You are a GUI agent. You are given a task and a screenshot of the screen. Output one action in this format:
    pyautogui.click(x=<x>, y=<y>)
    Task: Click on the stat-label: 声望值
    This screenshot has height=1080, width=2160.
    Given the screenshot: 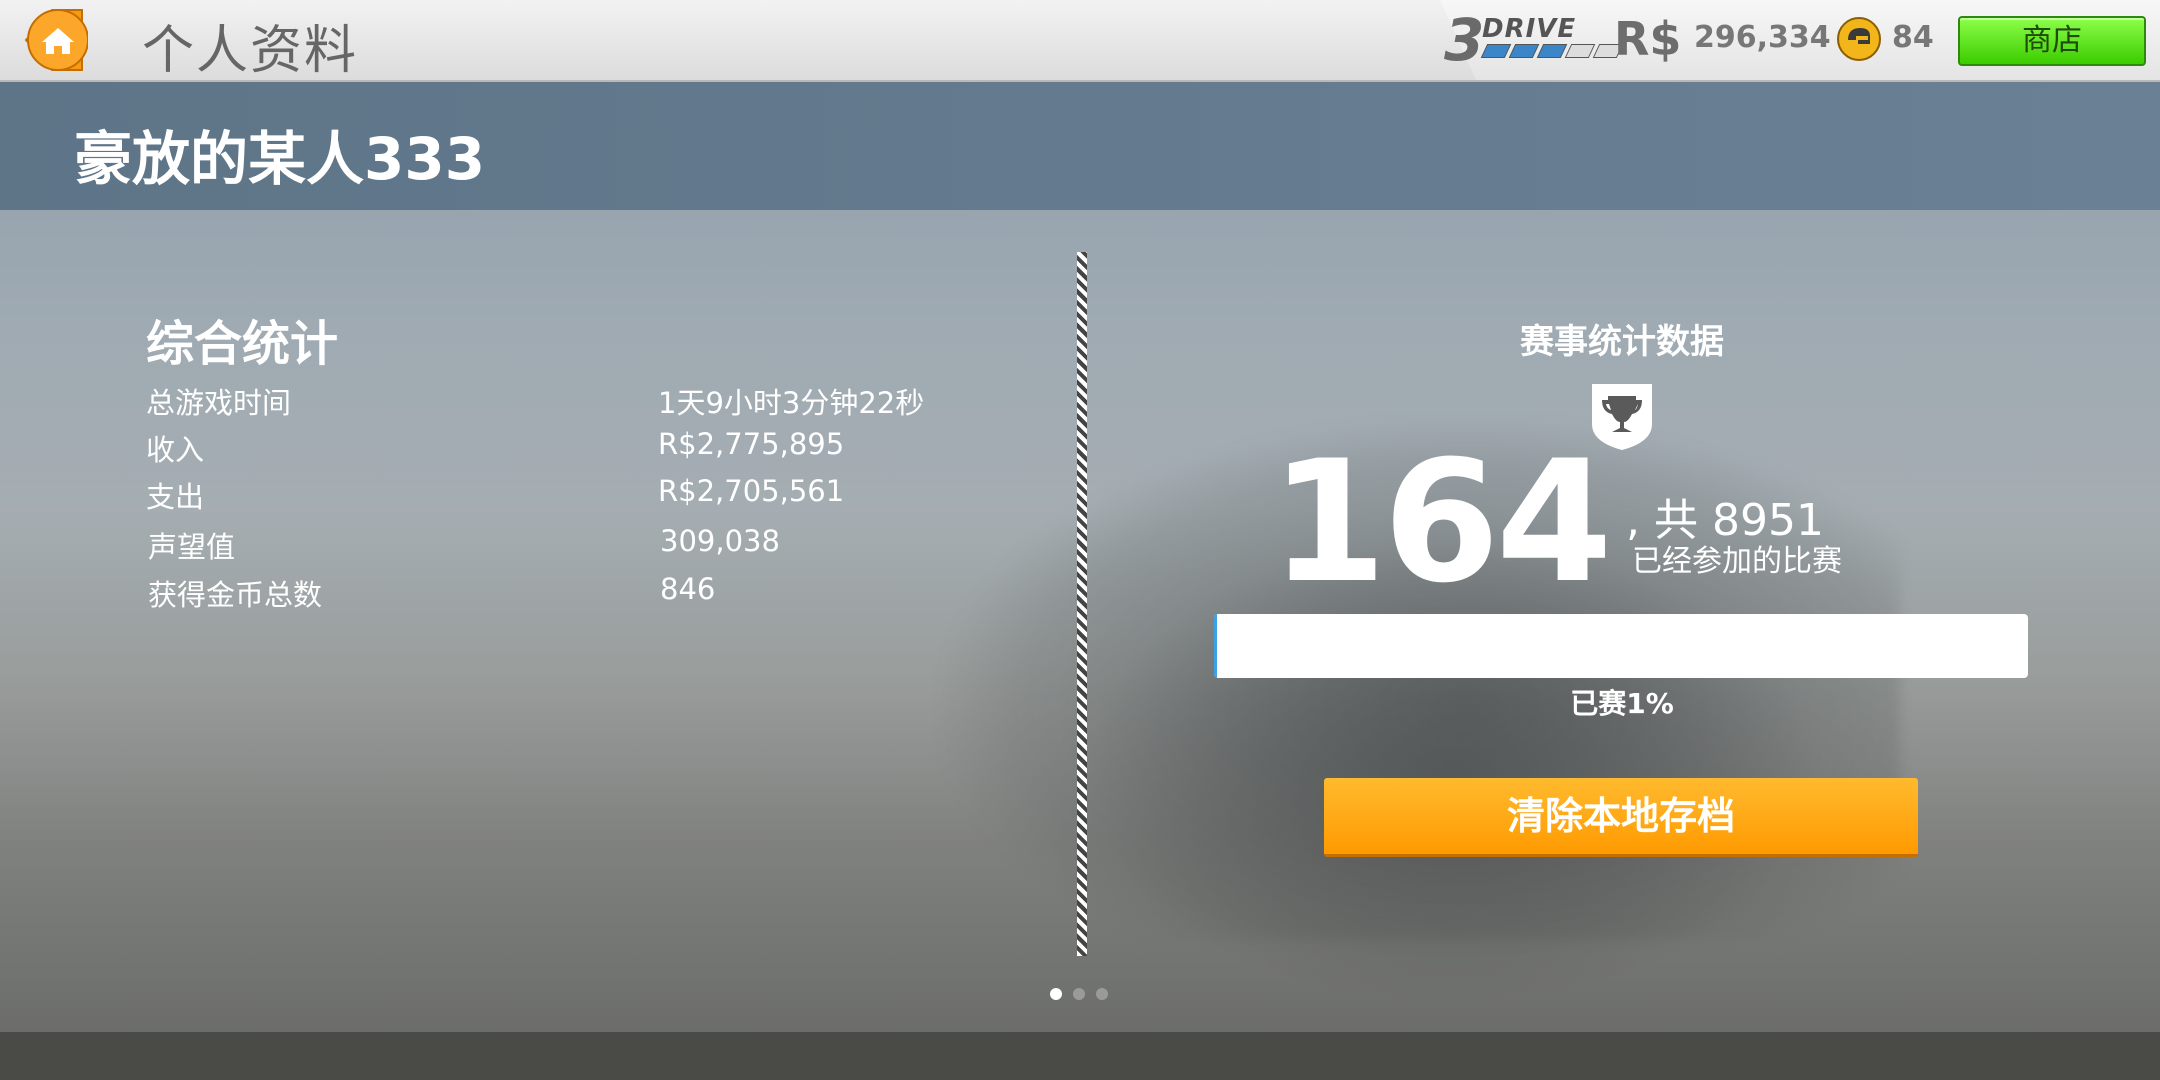 What is the action you would take?
    pyautogui.click(x=192, y=547)
    